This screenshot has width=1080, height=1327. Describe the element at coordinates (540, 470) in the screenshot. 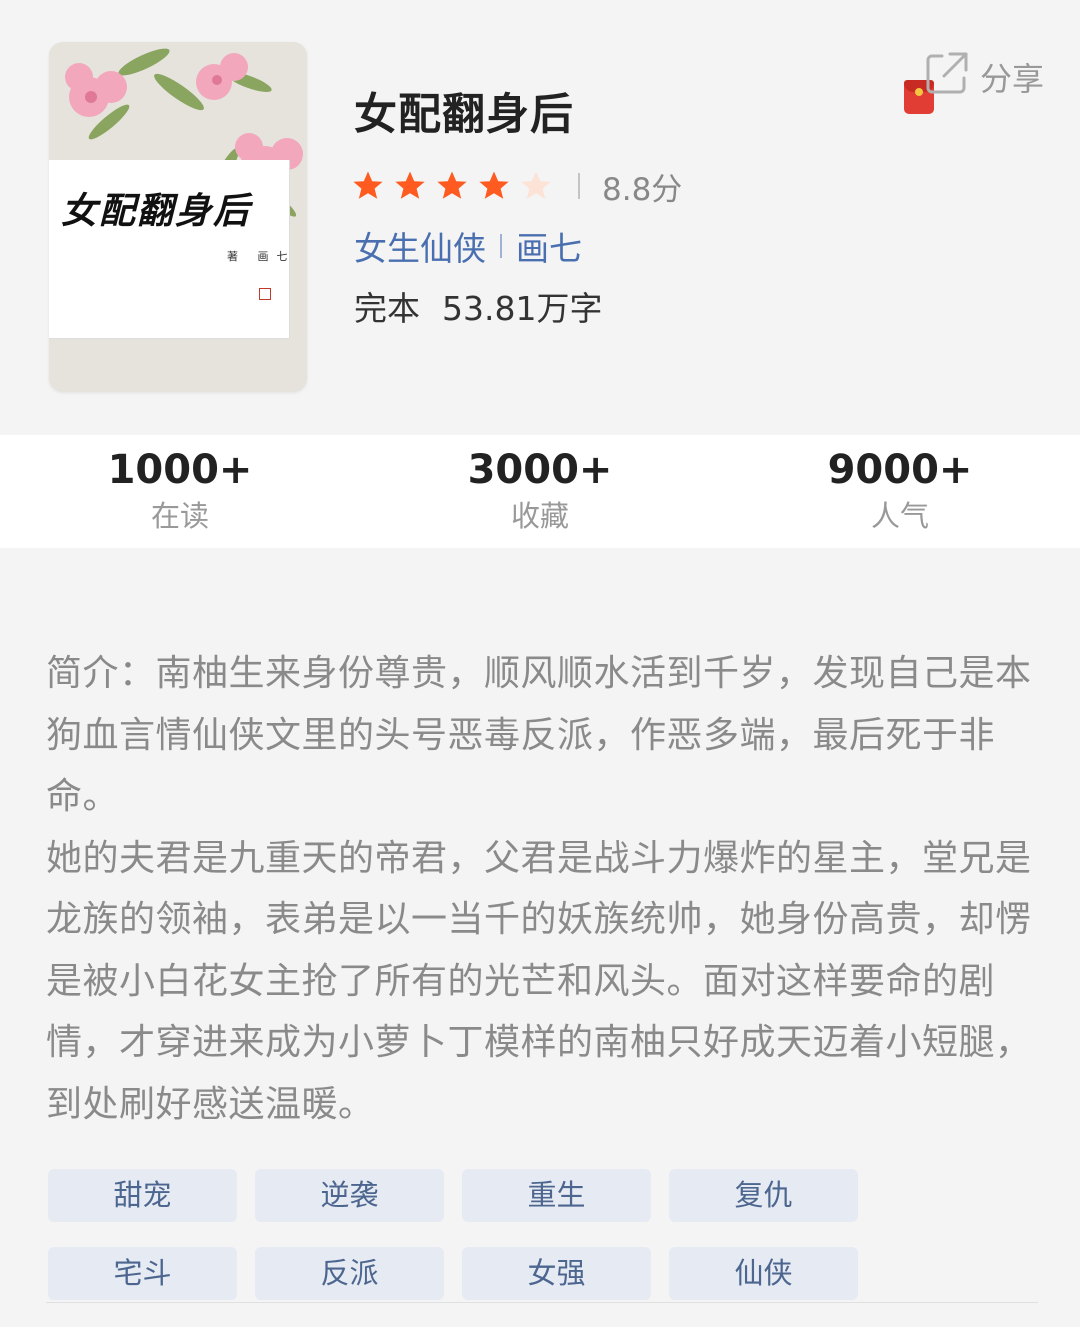

I see `stat-collect-value: 3000+` at that location.